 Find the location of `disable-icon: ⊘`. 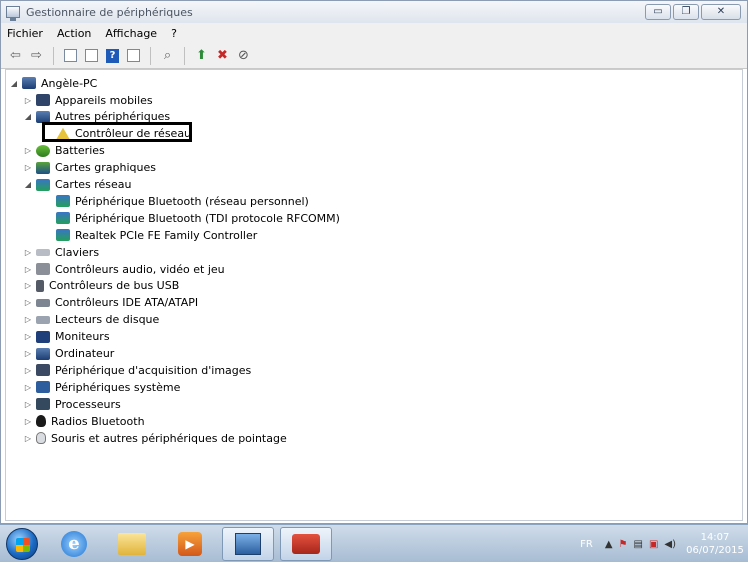

disable-icon: ⊘ is located at coordinates (243, 55).